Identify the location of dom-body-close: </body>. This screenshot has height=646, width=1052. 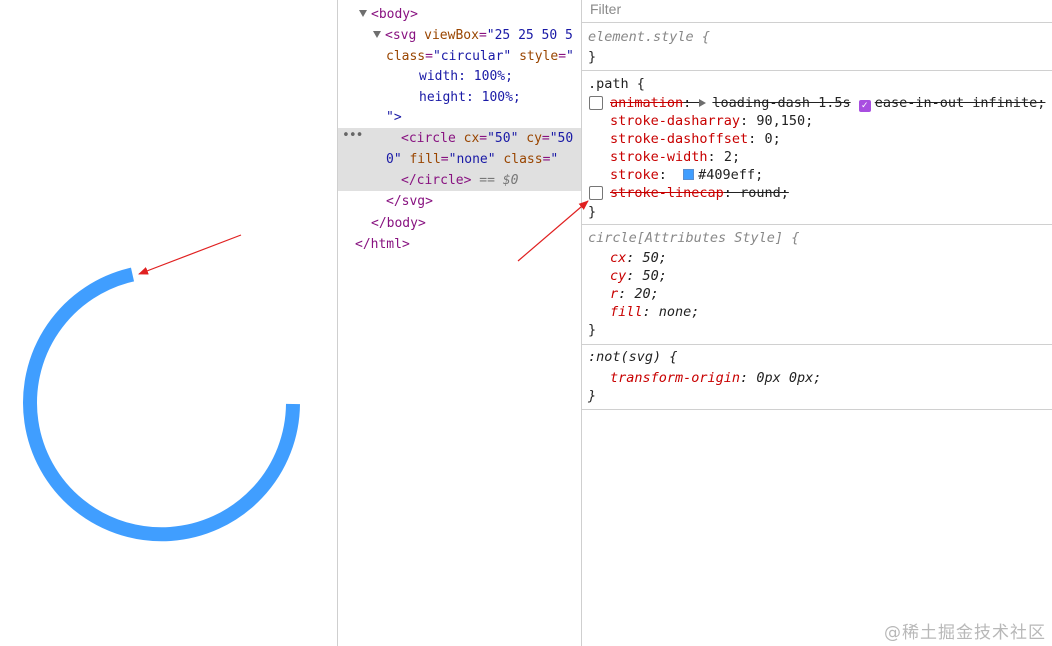
(398, 223).